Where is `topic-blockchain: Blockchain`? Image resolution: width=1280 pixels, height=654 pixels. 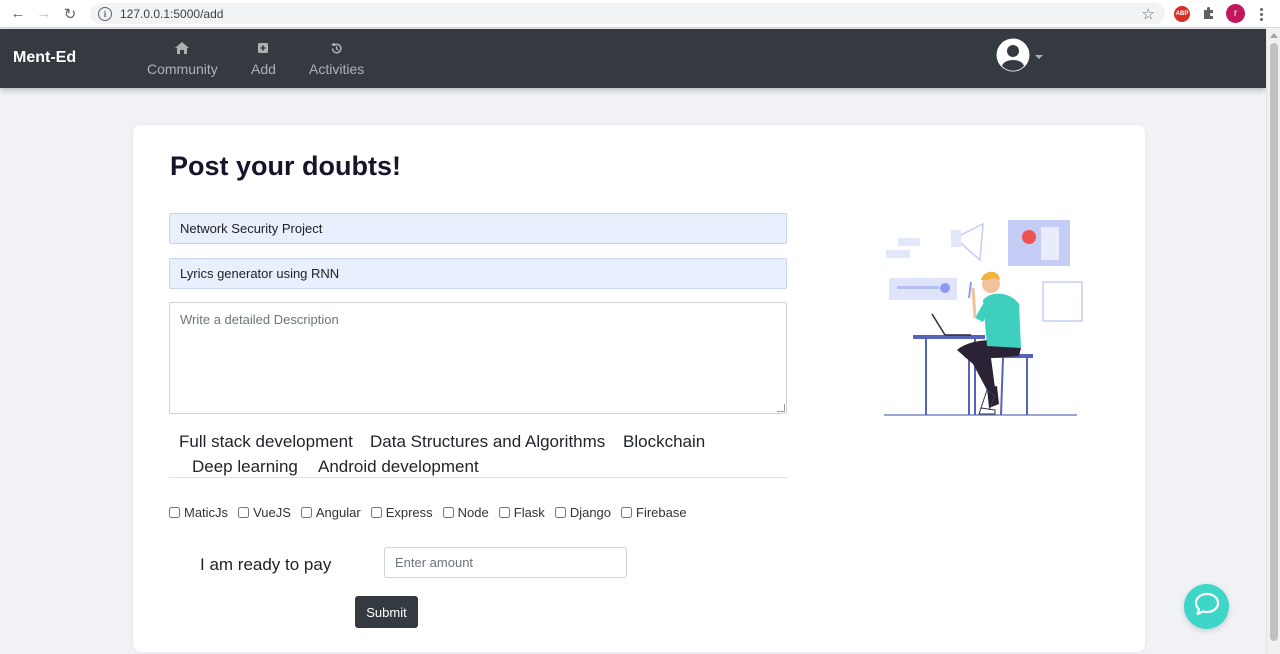
topic-blockchain: Blockchain is located at coordinates (664, 442).